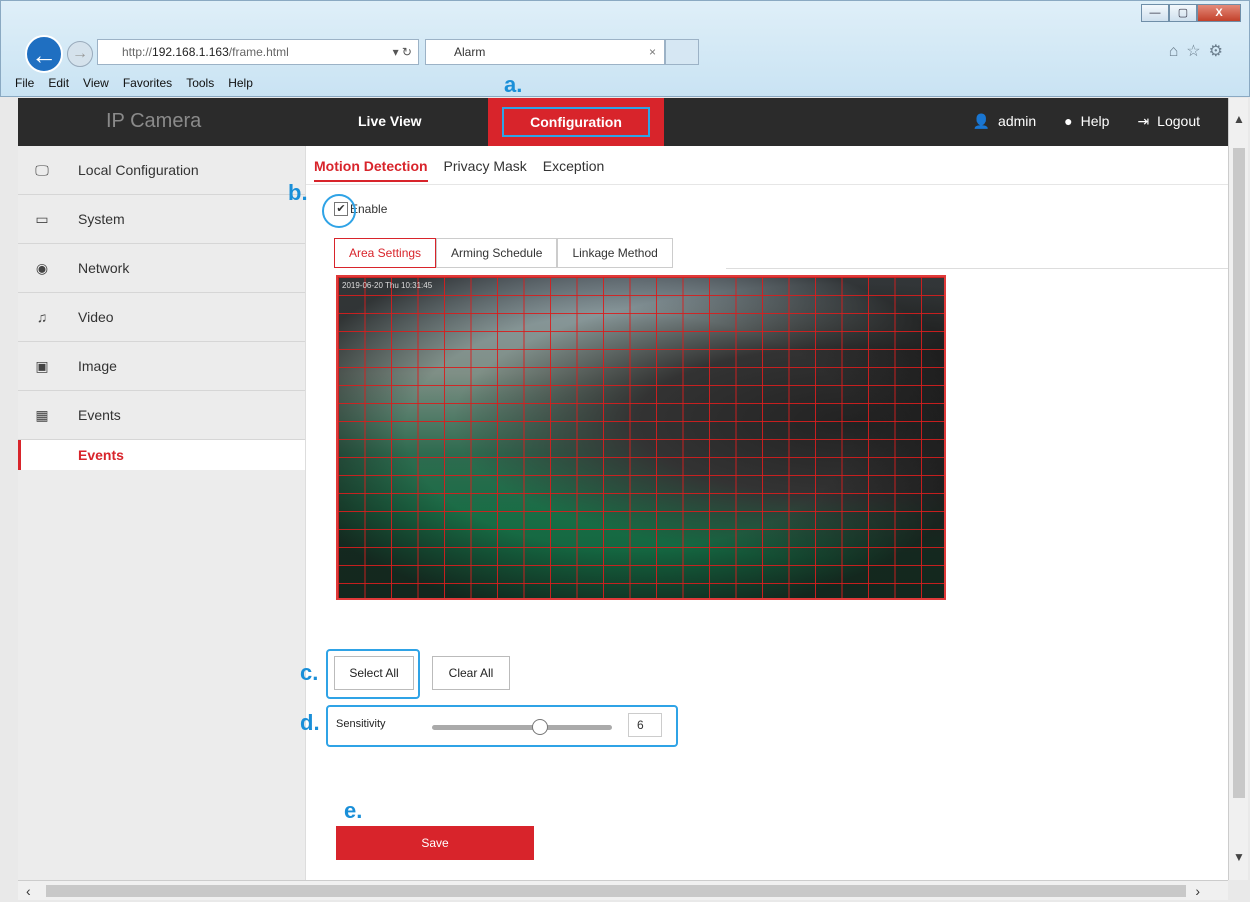  Describe the element at coordinates (645, 725) in the screenshot. I see `sensitivity-input: 6` at that location.